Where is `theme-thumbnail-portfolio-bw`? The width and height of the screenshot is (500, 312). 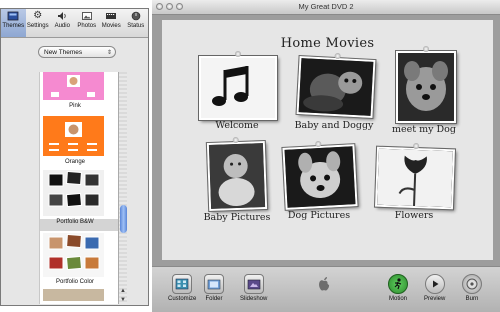 theme-thumbnail-portfolio-bw is located at coordinates (73, 193).